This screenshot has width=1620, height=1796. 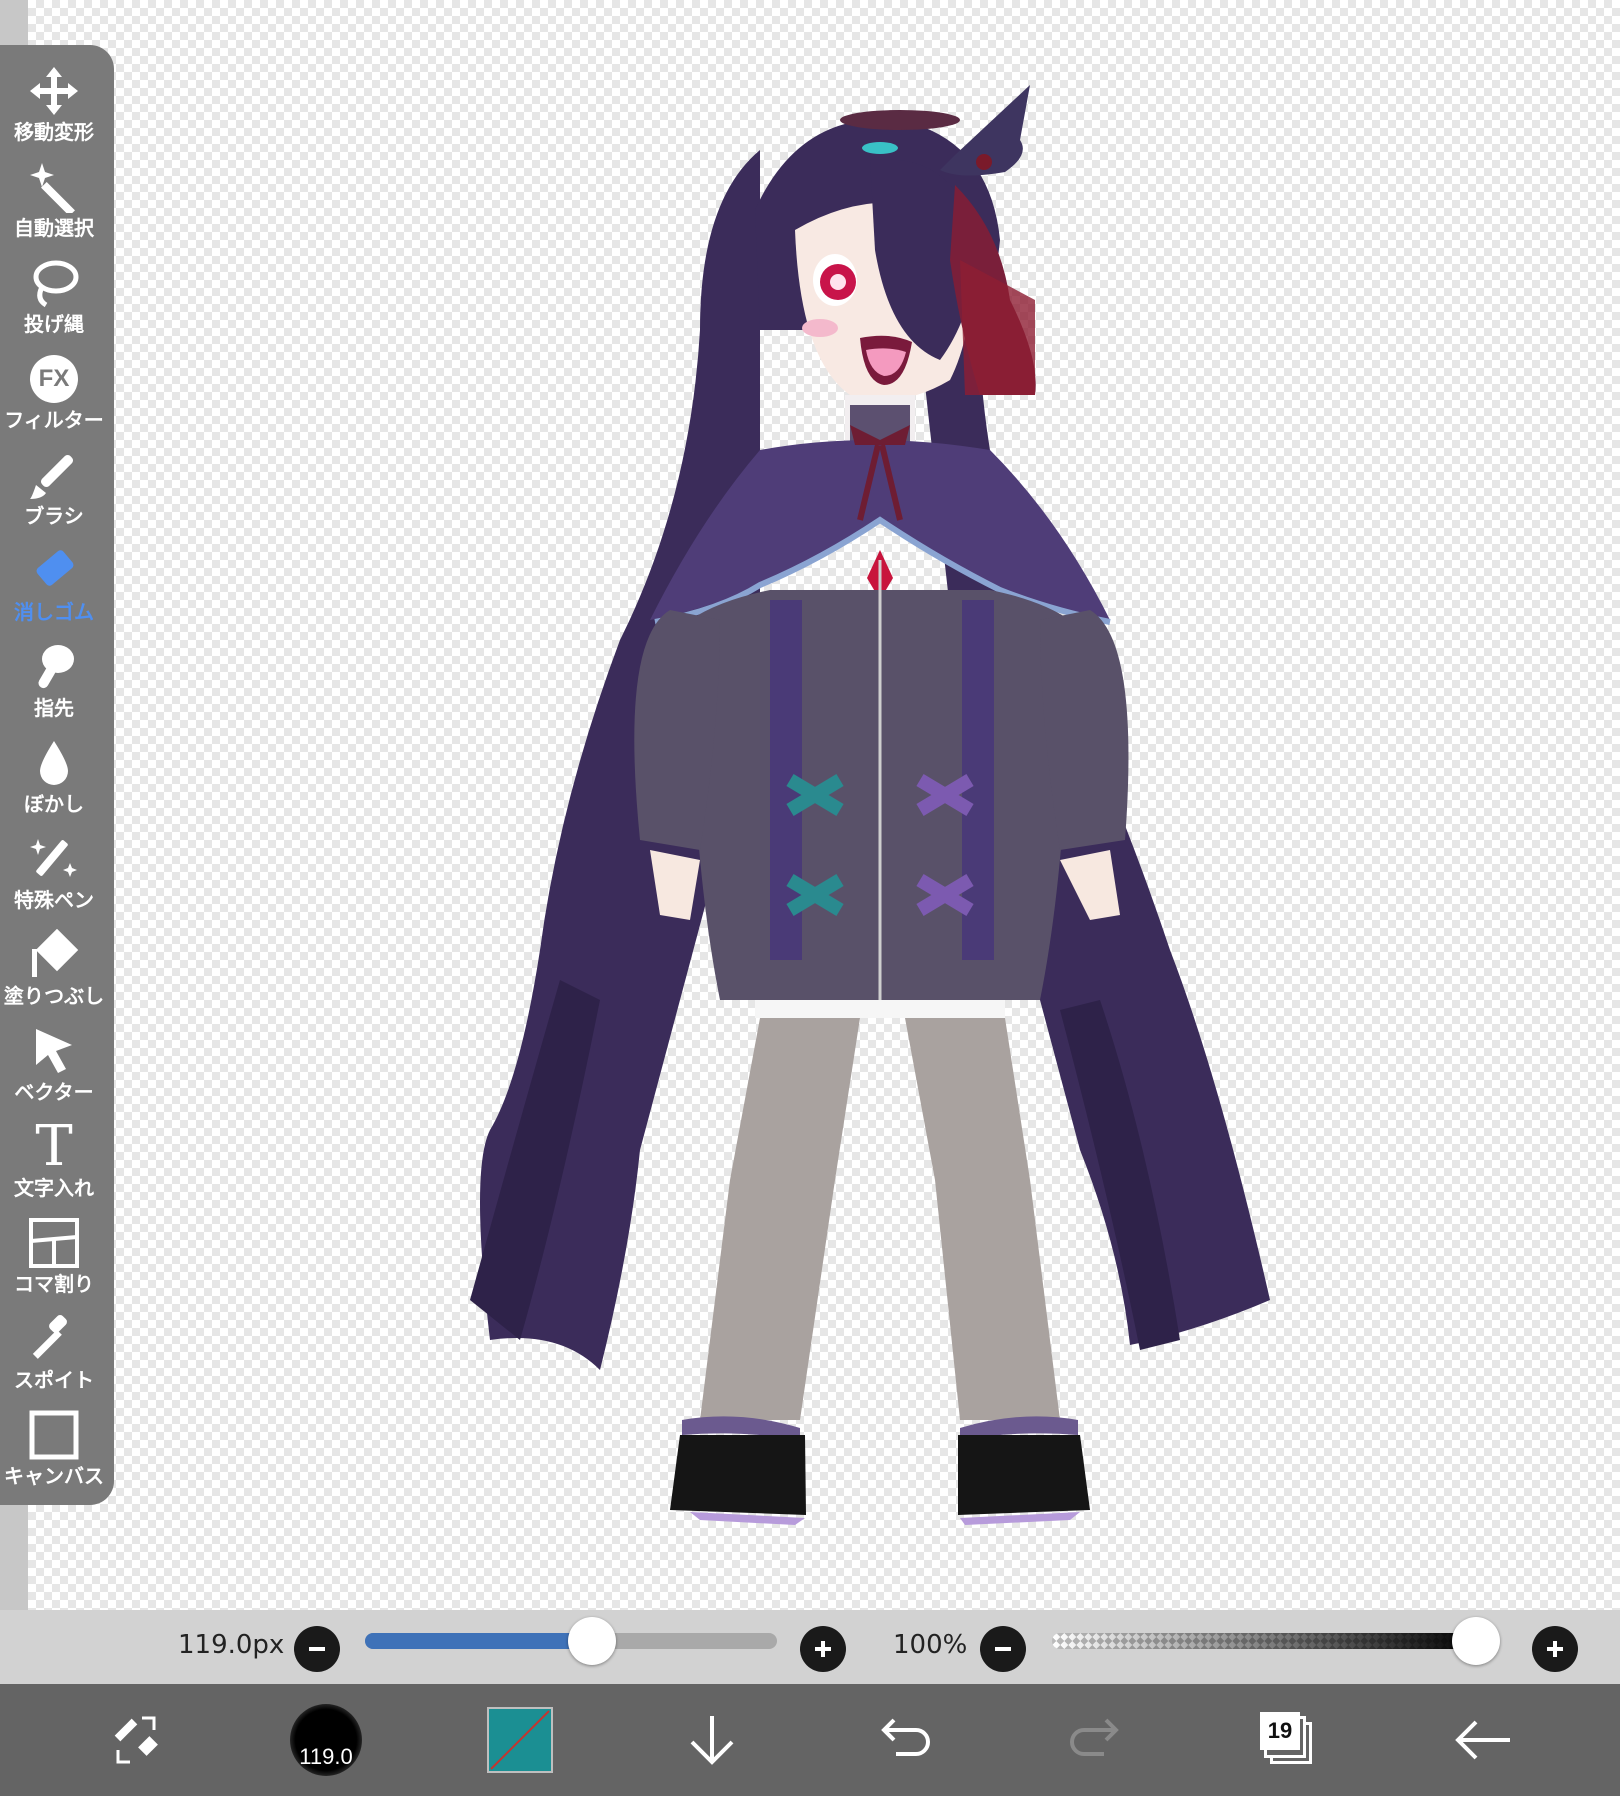 I want to click on lasso-icon, so click(x=54, y=283).